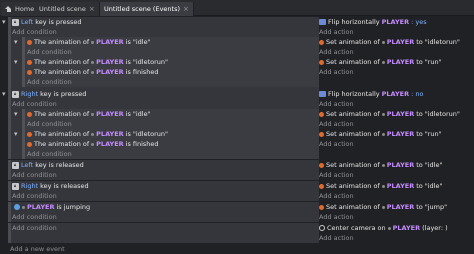 The height and width of the screenshot is (254, 474). What do you see at coordinates (20, 9) in the screenshot?
I see `tab-home: Home` at bounding box center [20, 9].